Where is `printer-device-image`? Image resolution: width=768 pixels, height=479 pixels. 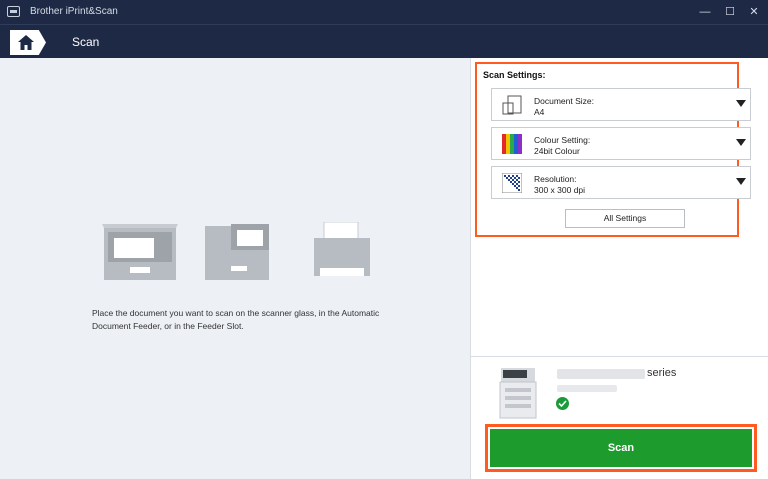
printer-device-image is located at coordinates (518, 393).